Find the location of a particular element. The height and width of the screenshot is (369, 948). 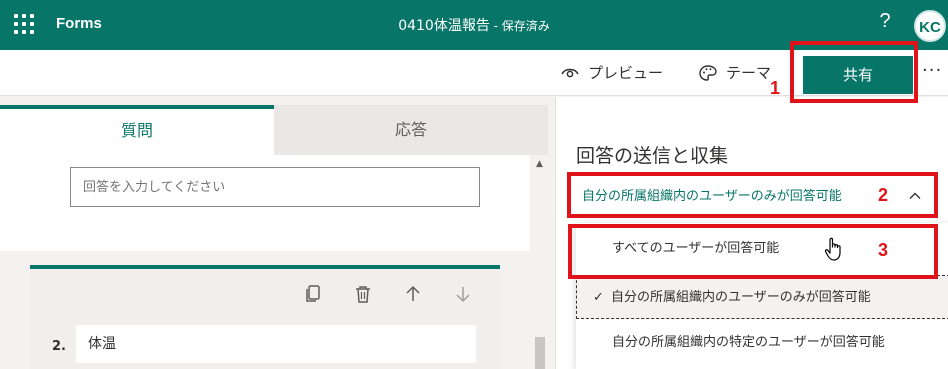

theme-label: テーマ is located at coordinates (749, 73).